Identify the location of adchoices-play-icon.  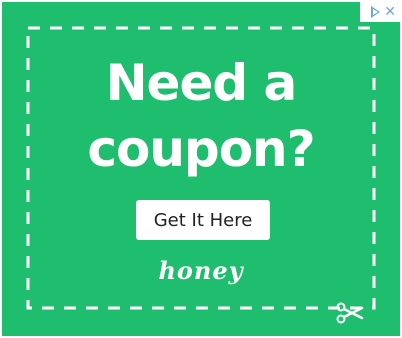
(376, 12).